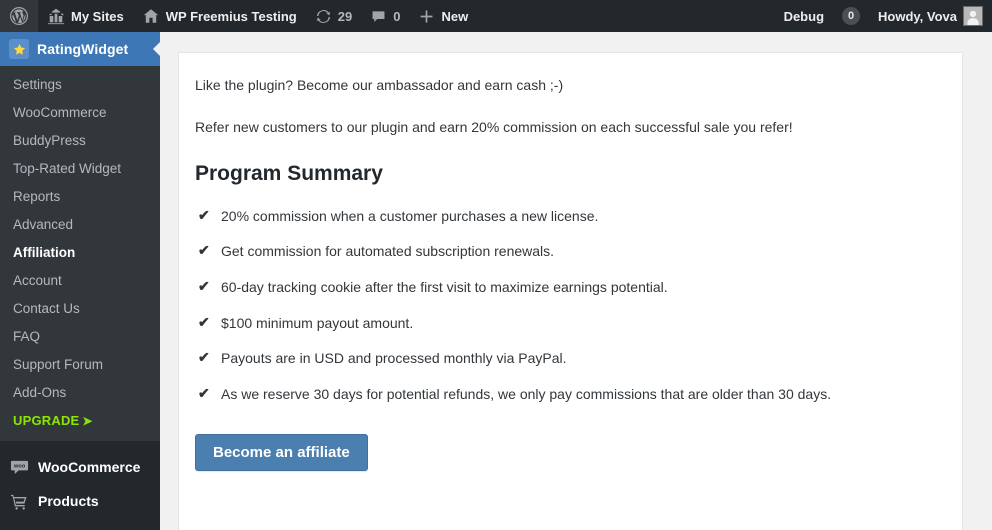 Image resolution: width=992 pixels, height=530 pixels. What do you see at coordinates (80, 365) in the screenshot?
I see `sidebar-item-support-forum: Support Forum` at bounding box center [80, 365].